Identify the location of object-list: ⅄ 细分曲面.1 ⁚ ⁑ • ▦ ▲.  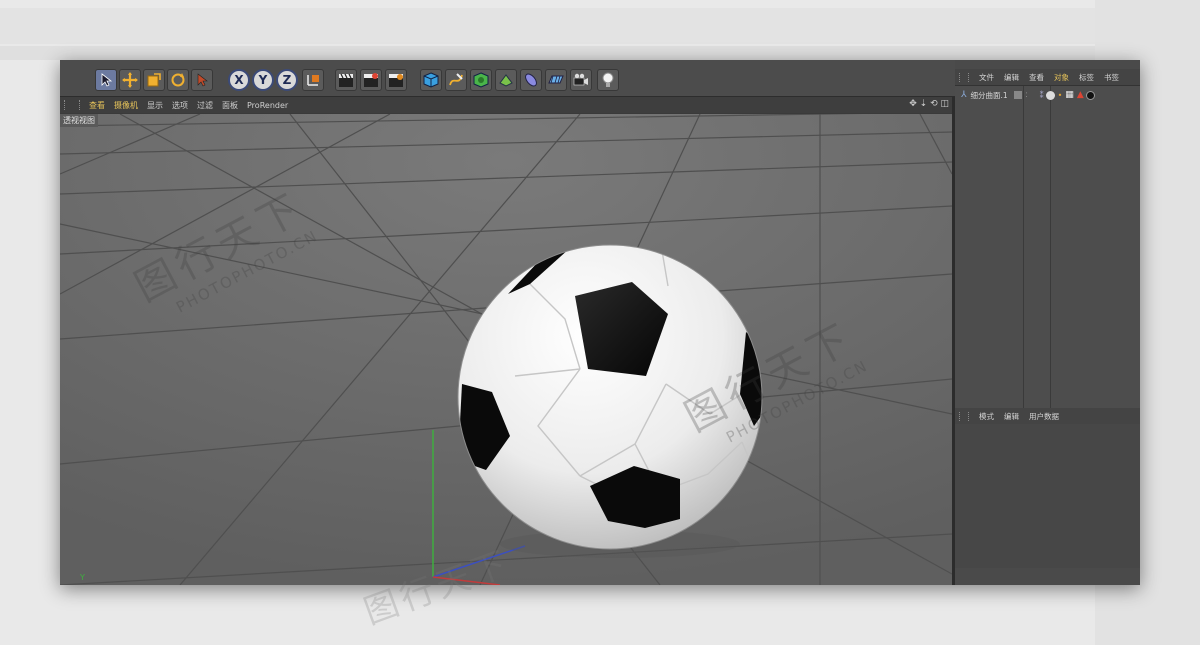
(1047, 251).